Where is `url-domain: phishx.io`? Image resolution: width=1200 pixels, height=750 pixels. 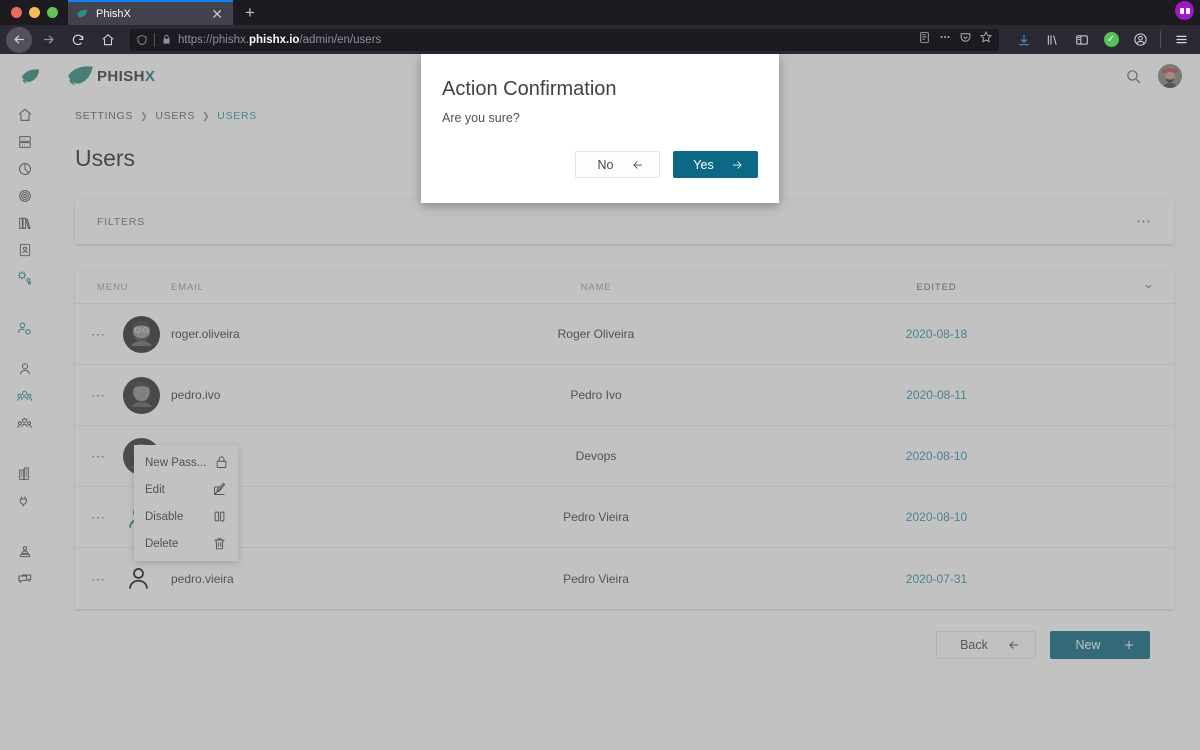
url-domain: phishx.io is located at coordinates (274, 39).